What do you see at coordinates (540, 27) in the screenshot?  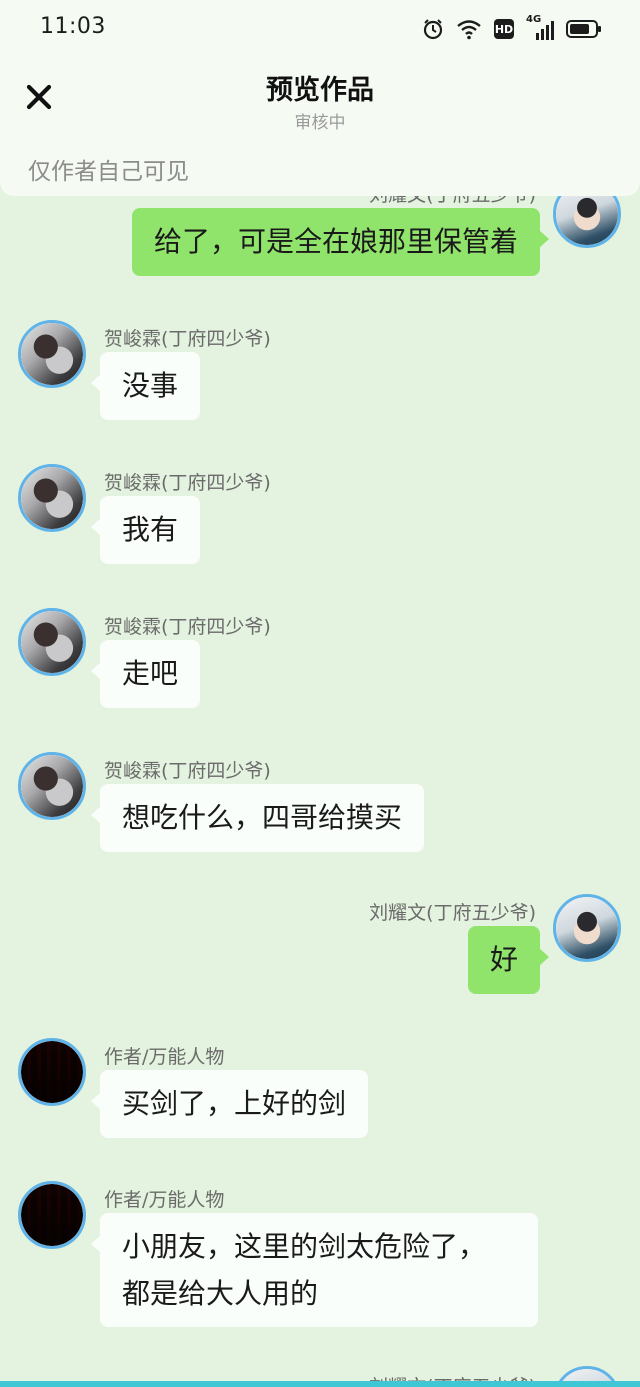 I see `signal-icon: 4G` at bounding box center [540, 27].